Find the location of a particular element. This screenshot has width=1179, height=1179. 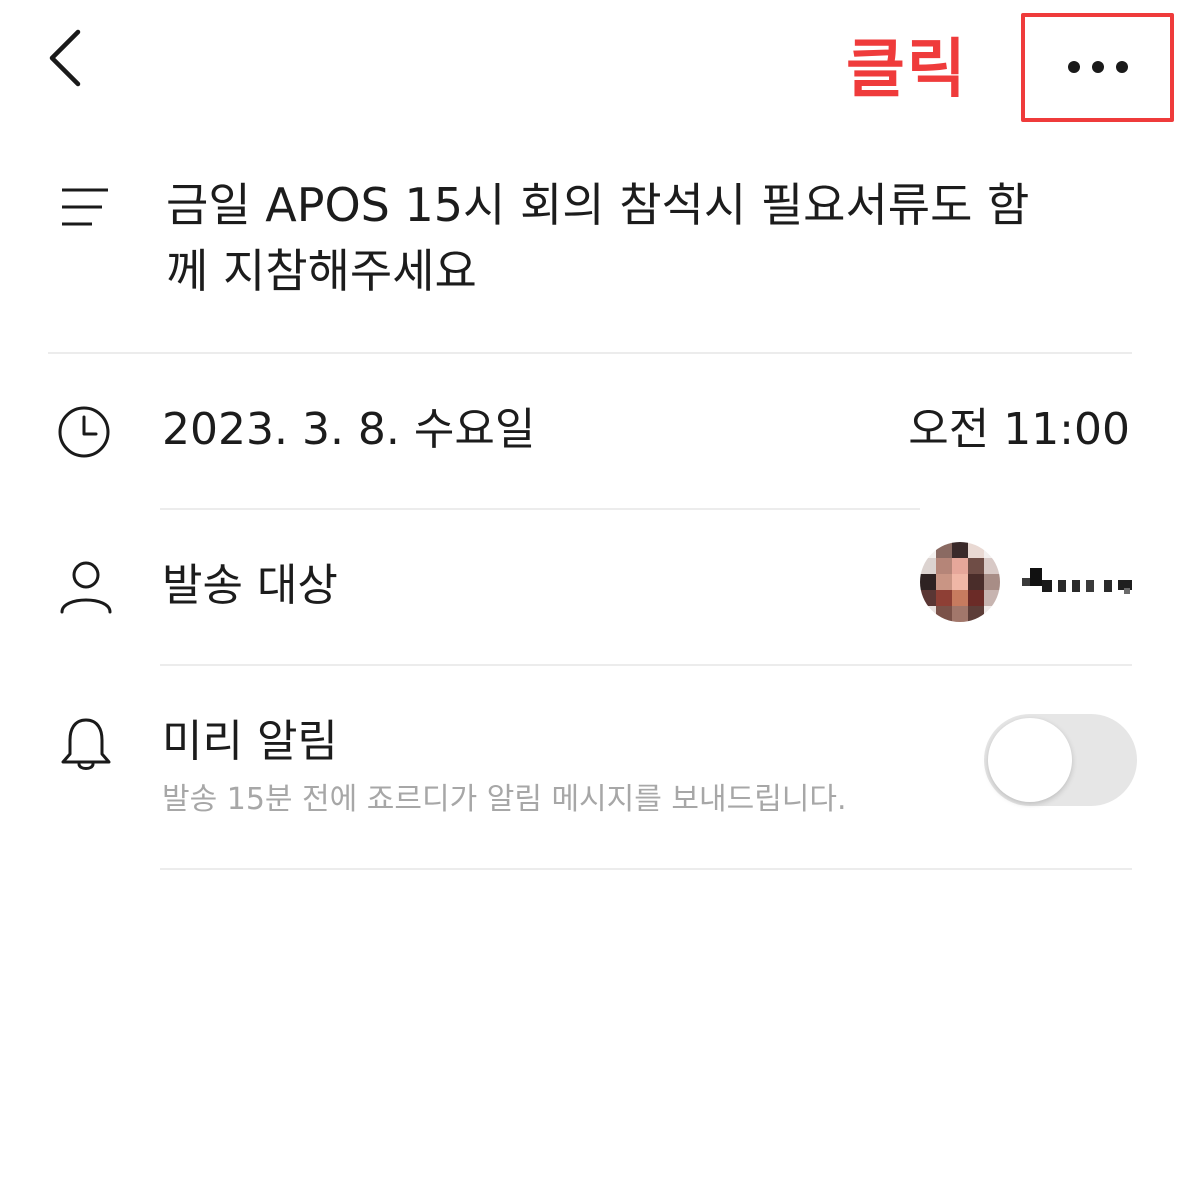

schedule-time: 오전 11:00 is located at coordinates (1005, 430).